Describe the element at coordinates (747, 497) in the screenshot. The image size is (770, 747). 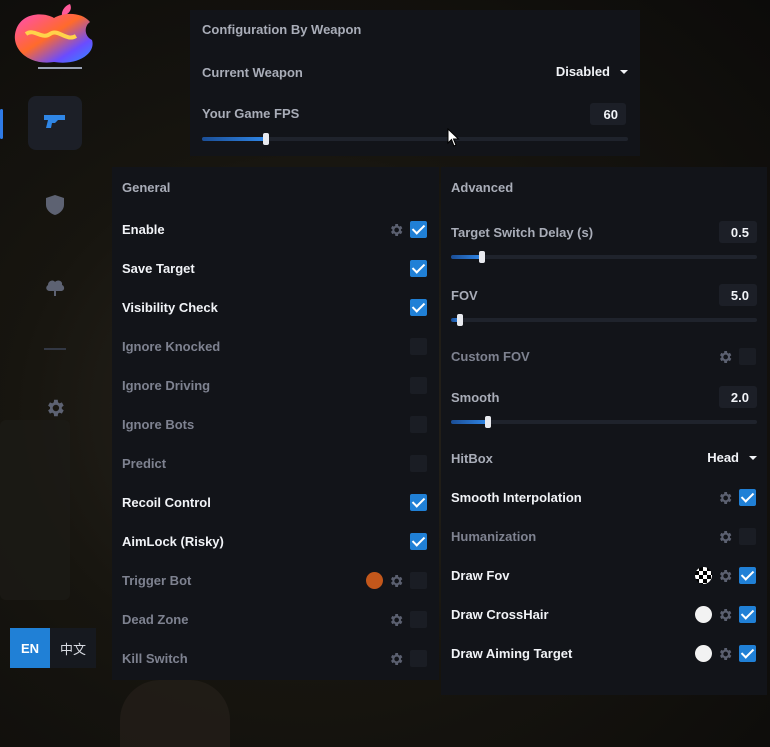
I see `smooth-interpolation-checkbox` at that location.